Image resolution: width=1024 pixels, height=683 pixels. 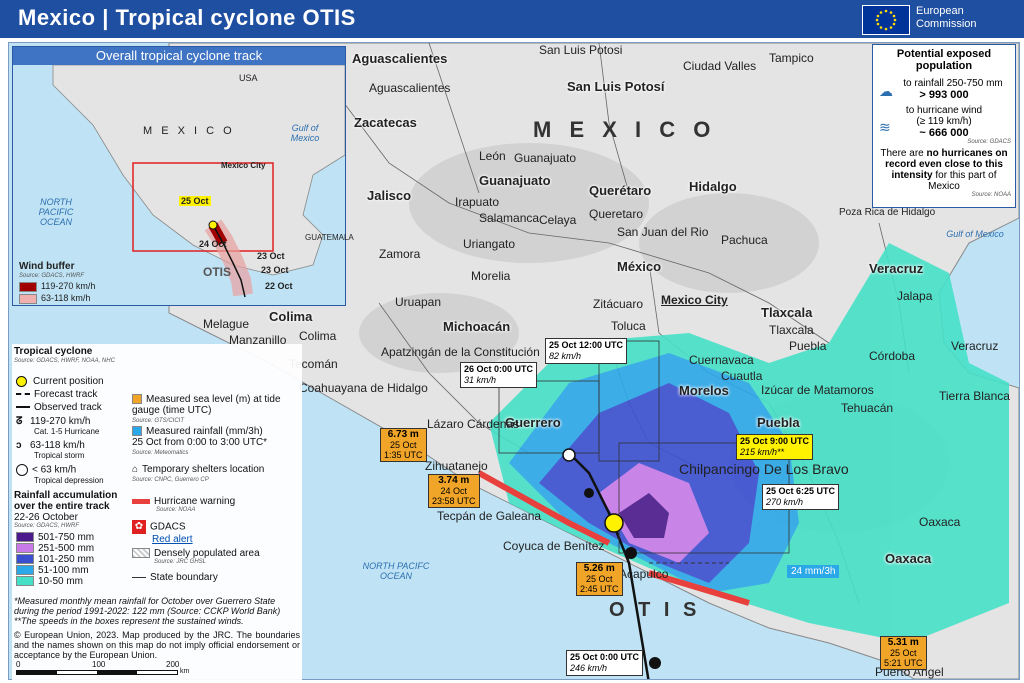 I want to click on inset-date-24: 24 Oct, so click(x=213, y=244).